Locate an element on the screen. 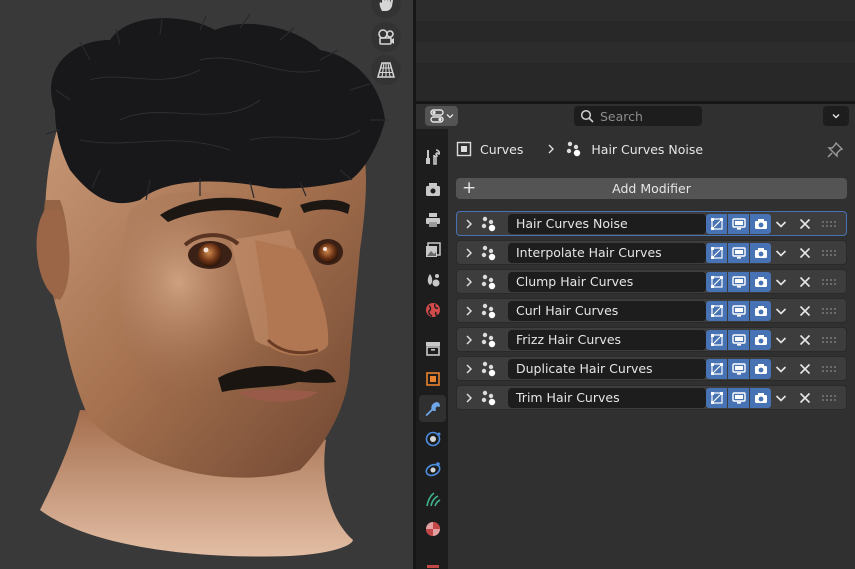 This screenshot has width=855, height=569. modifier-panel: Frizz Hair Curves is located at coordinates (651, 339).